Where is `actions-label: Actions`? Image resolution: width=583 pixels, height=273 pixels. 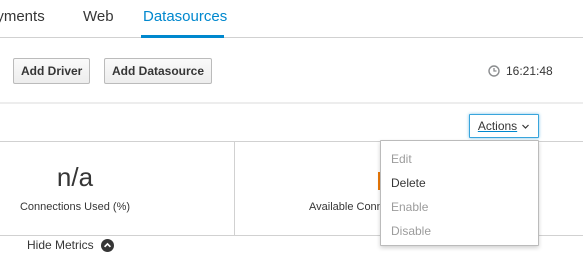 actions-label: Actions is located at coordinates (497, 126).